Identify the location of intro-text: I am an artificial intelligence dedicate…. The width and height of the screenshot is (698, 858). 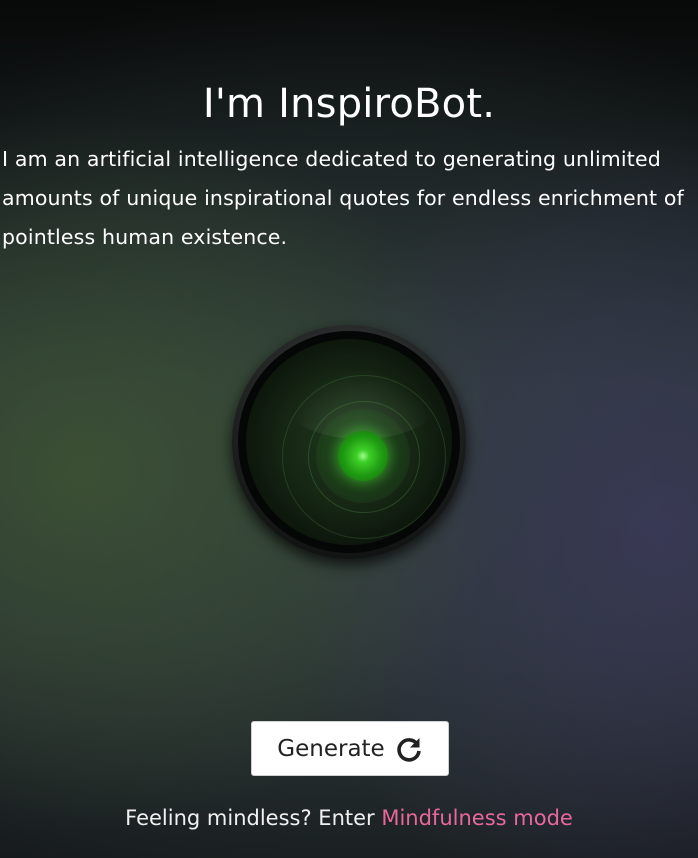
(343, 198).